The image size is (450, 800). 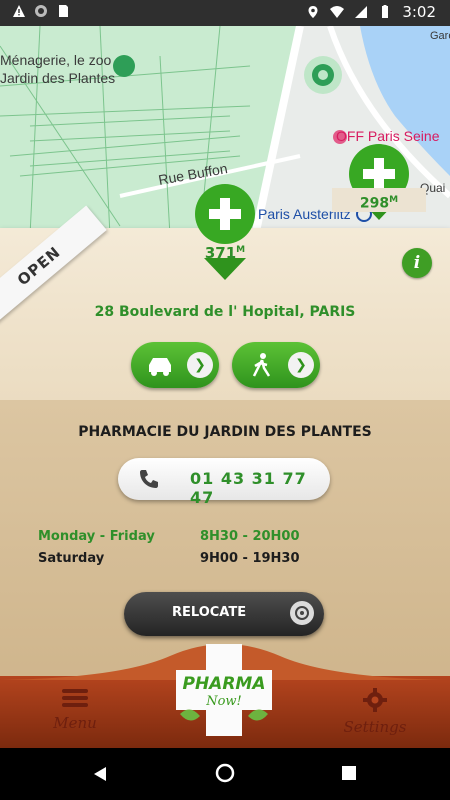 I want to click on pharmacy-name: PHARMACIE DU JARDIN DES PLANTES, so click(x=225, y=432).